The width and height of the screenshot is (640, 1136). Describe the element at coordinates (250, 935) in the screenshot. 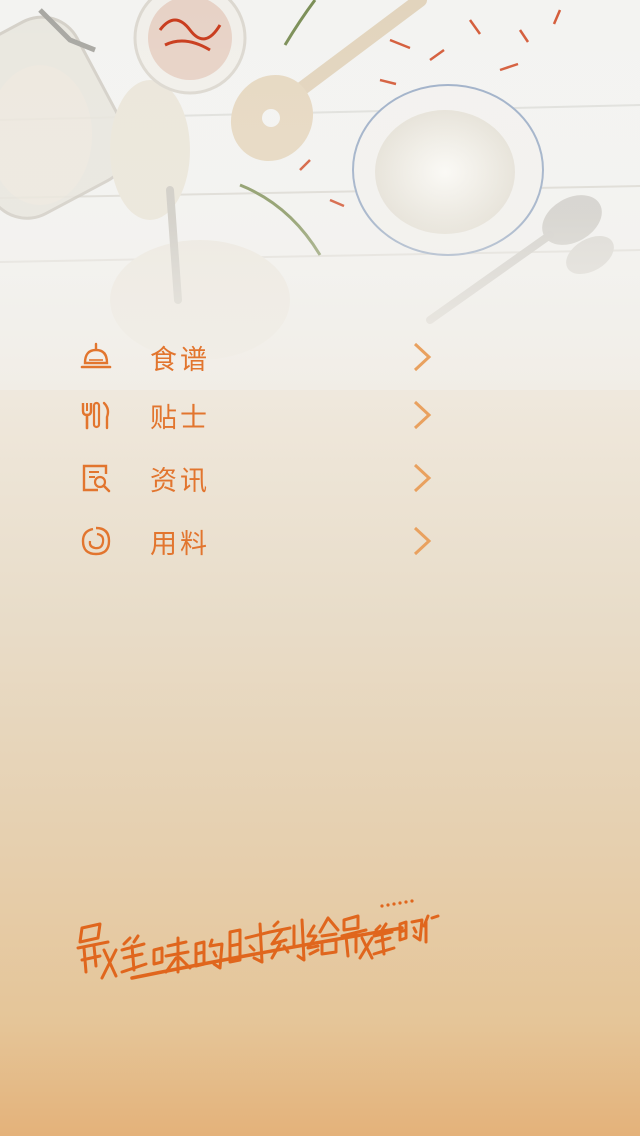

I see `slogan-handwriting` at that location.